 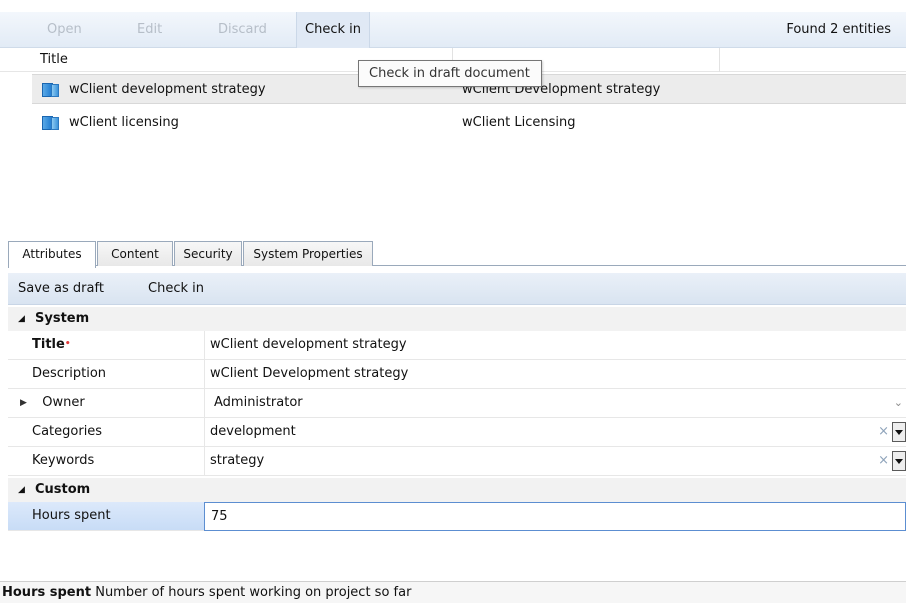 I want to click on required-marker: •, so click(x=67, y=344).